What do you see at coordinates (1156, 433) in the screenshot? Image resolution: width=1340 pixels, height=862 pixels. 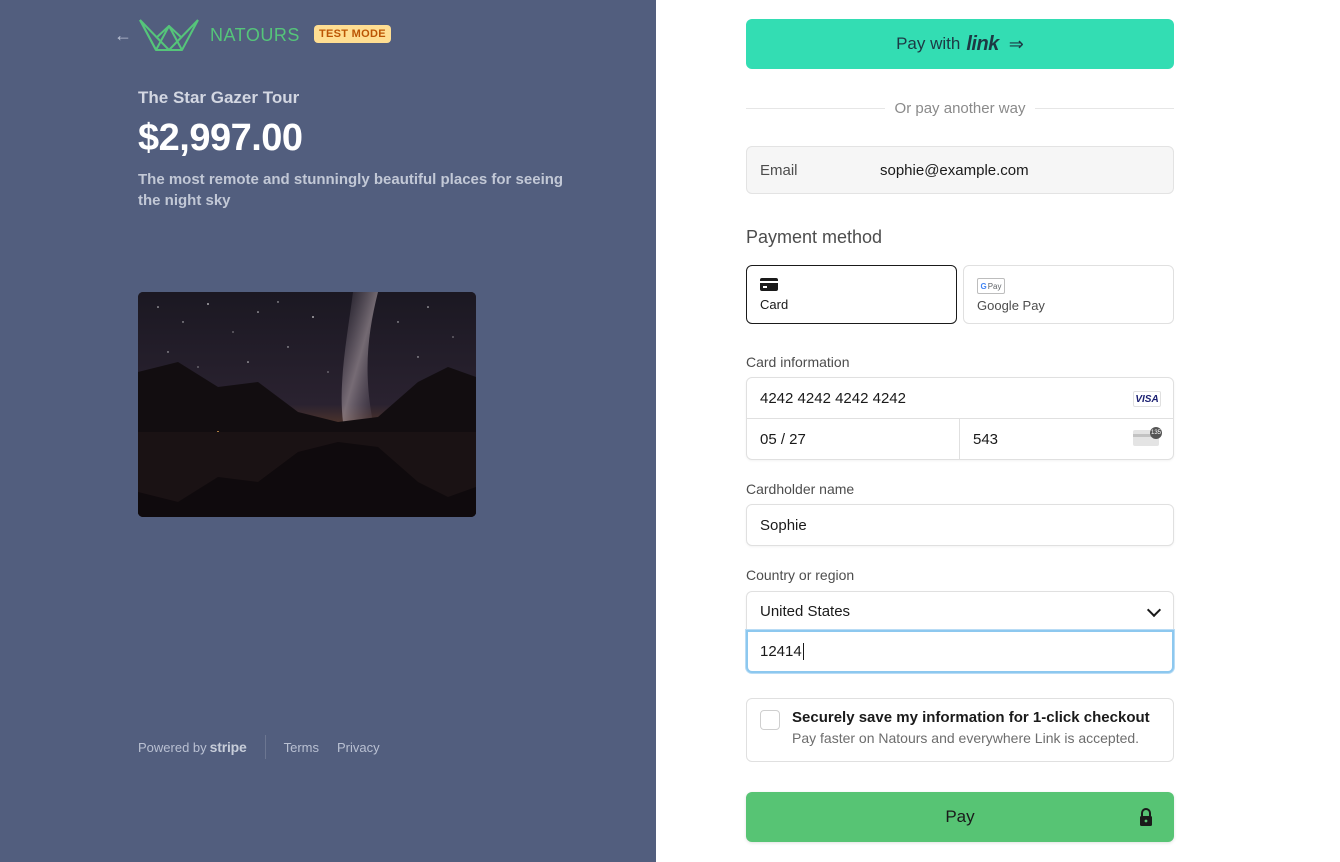 I see `cvc-icon-number: 135` at bounding box center [1156, 433].